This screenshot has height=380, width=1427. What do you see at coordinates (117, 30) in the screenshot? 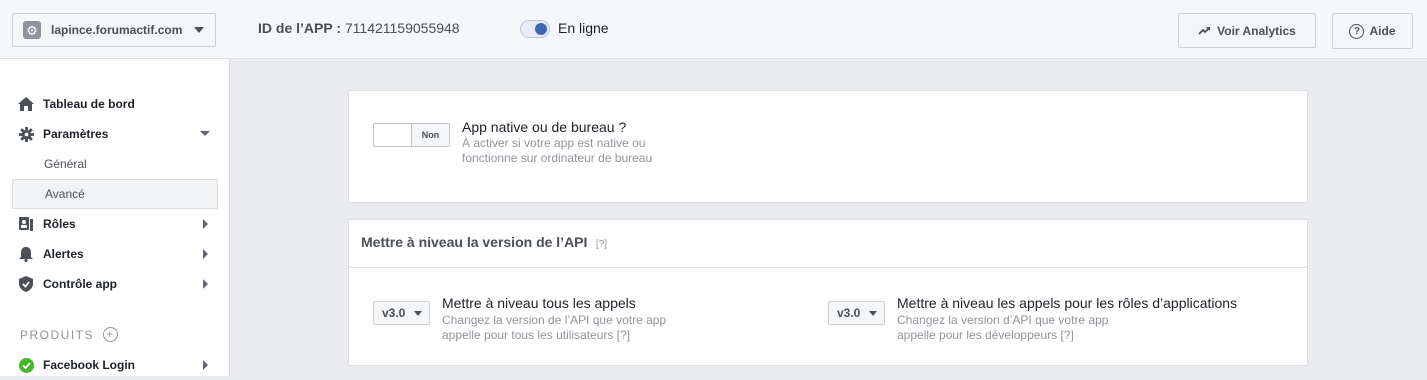
I see `app-name: lapince.forumactif.com` at bounding box center [117, 30].